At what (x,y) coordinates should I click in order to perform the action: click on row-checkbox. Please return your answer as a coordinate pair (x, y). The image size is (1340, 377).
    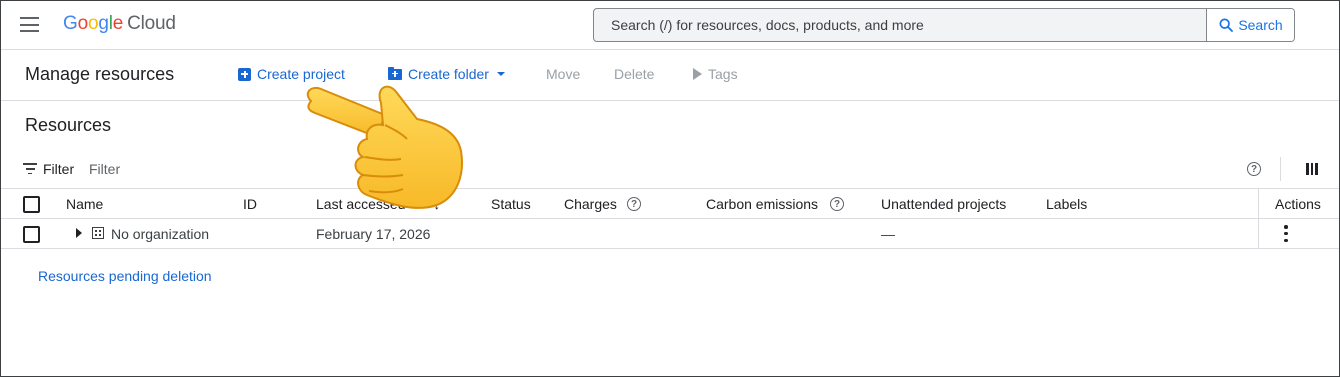
    Looking at the image, I should click on (31, 234).